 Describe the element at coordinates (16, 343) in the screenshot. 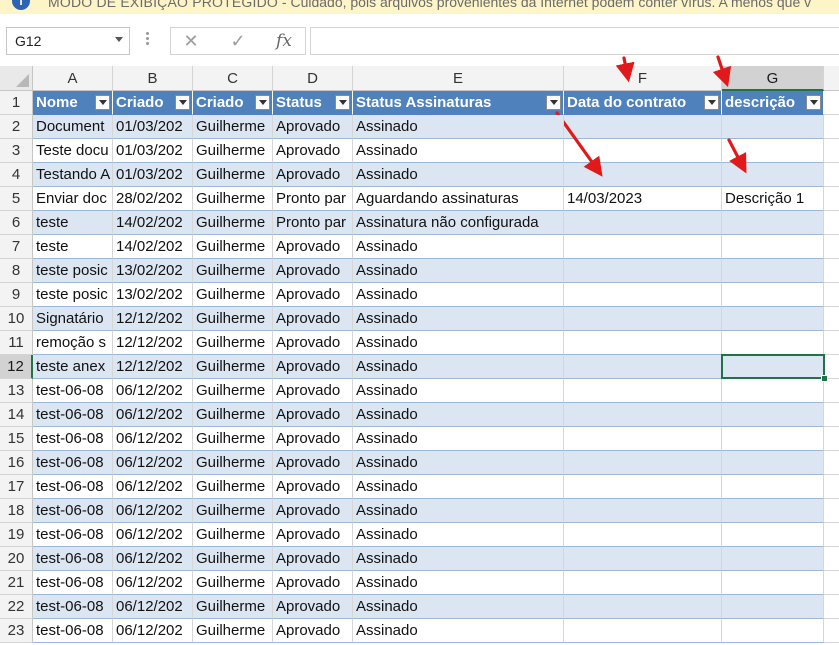

I see `row-header: 11` at that location.